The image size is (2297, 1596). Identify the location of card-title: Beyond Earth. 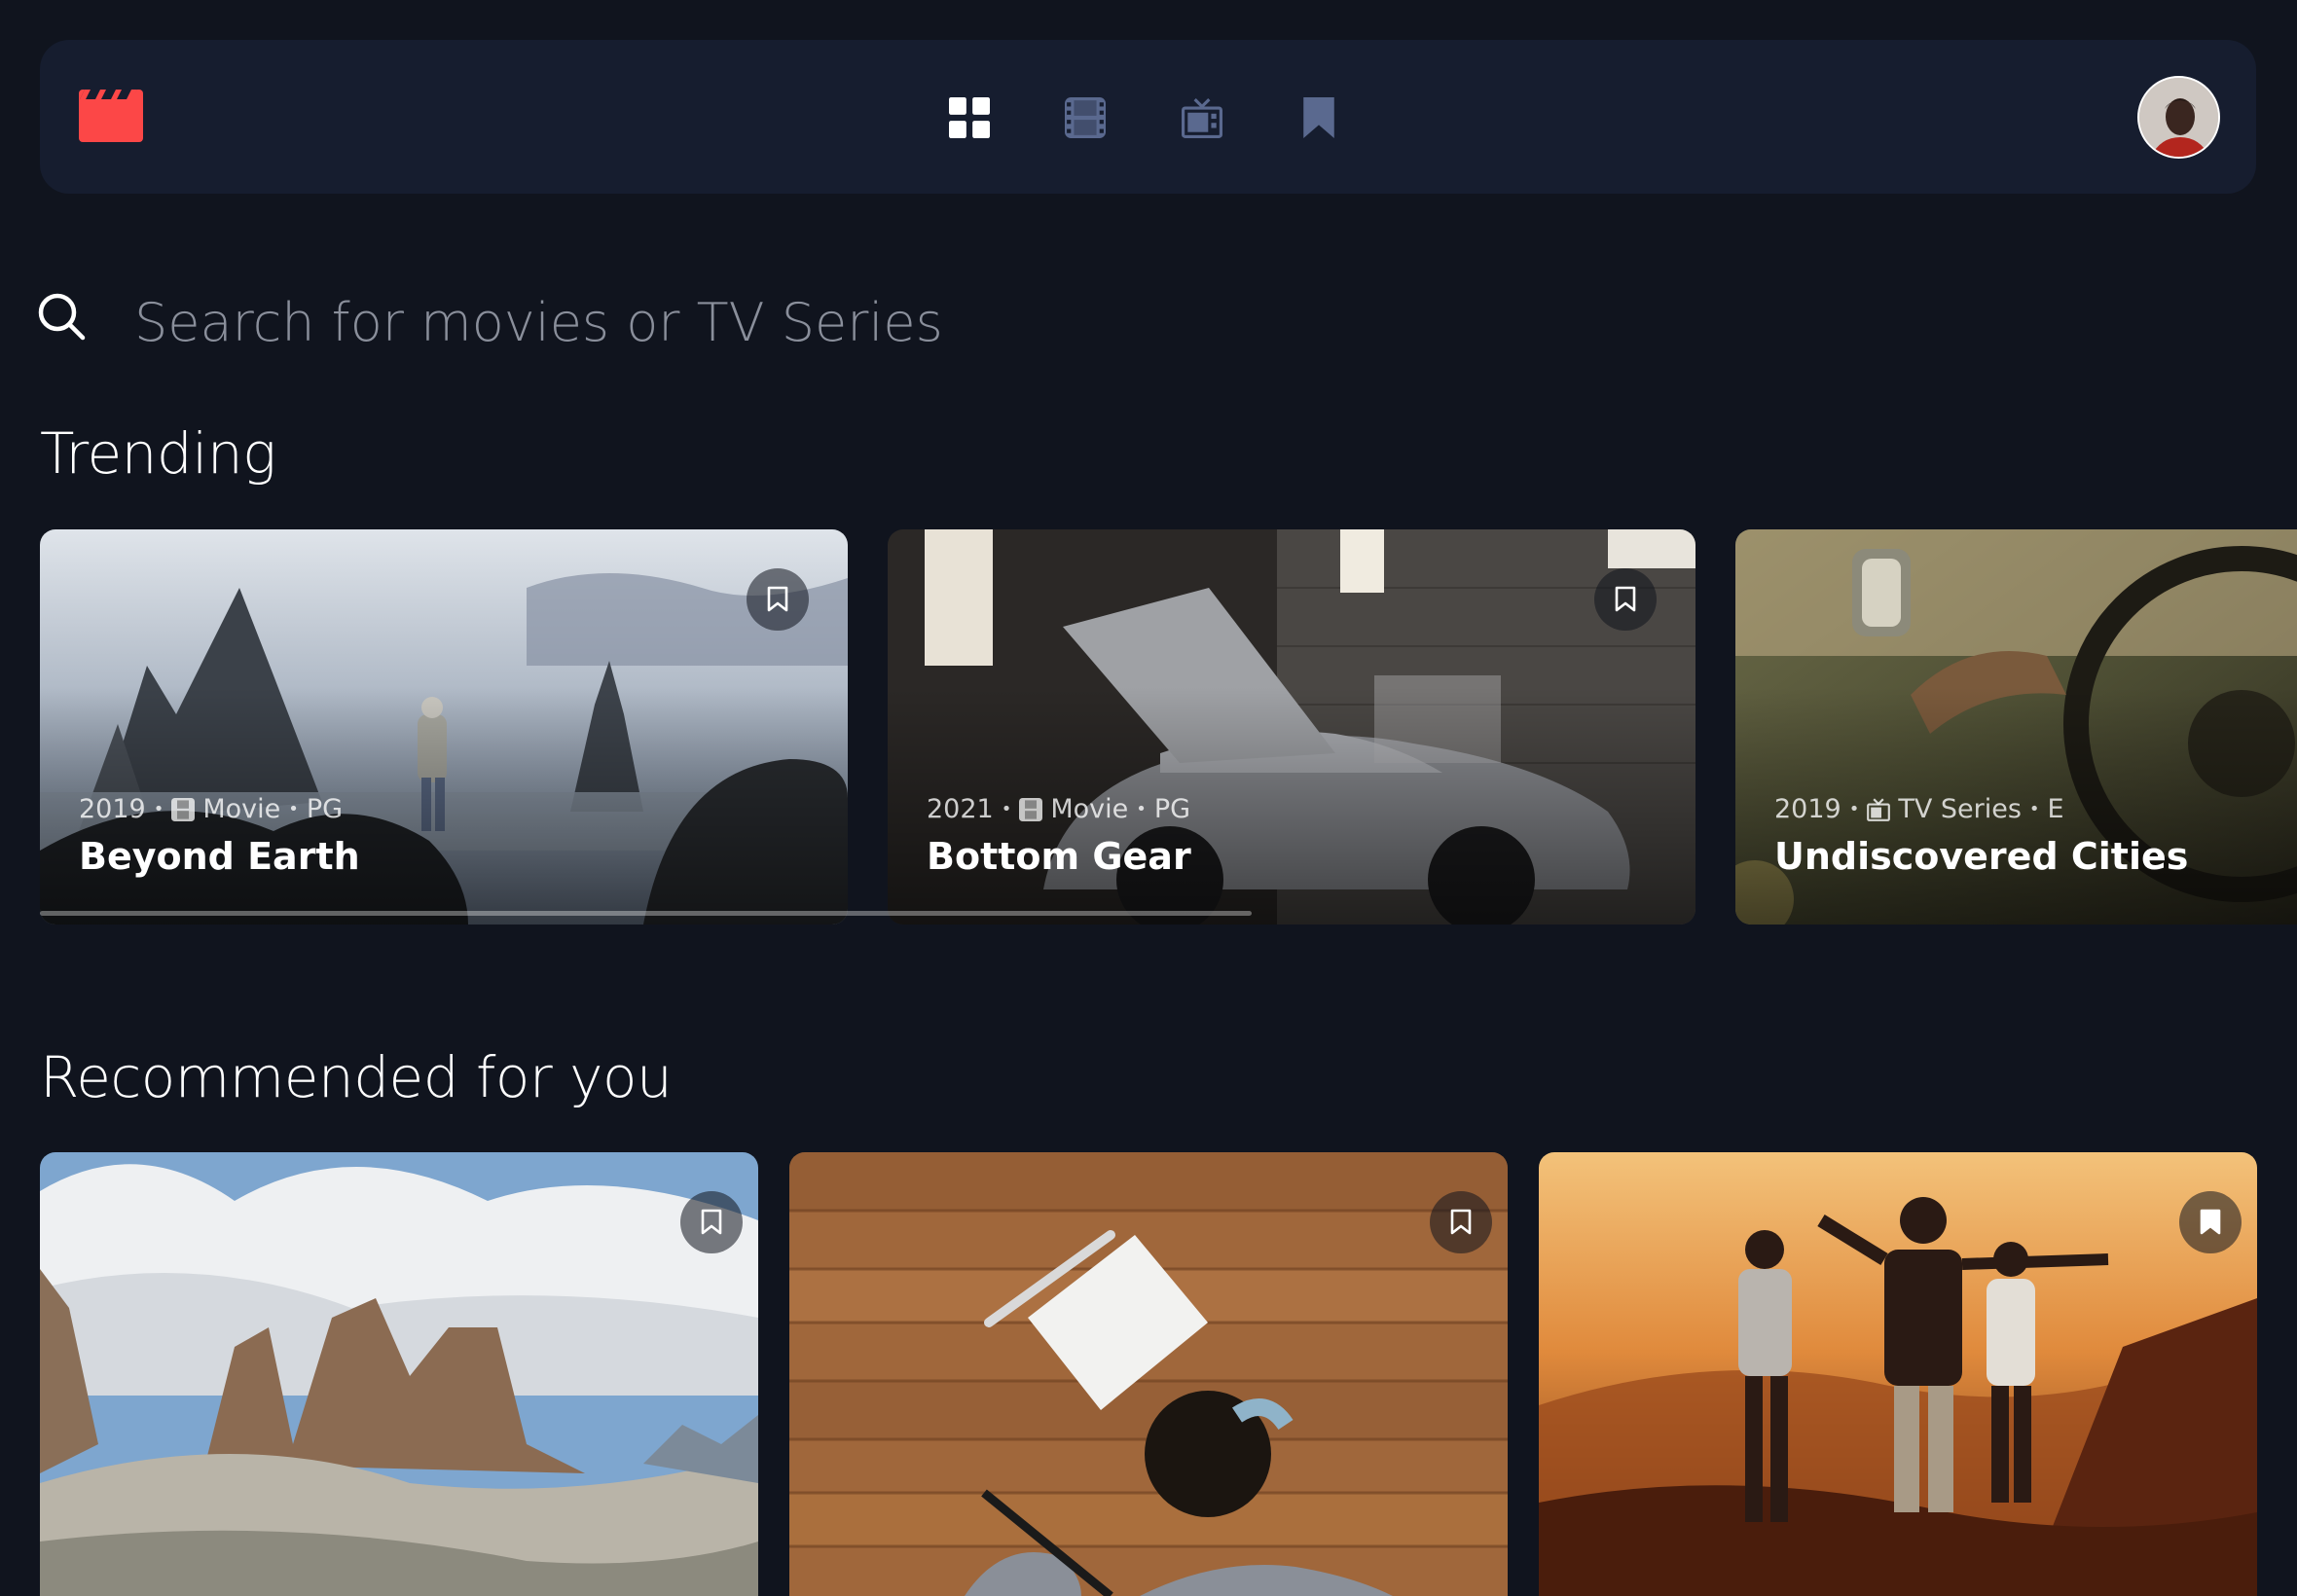
(219, 856).